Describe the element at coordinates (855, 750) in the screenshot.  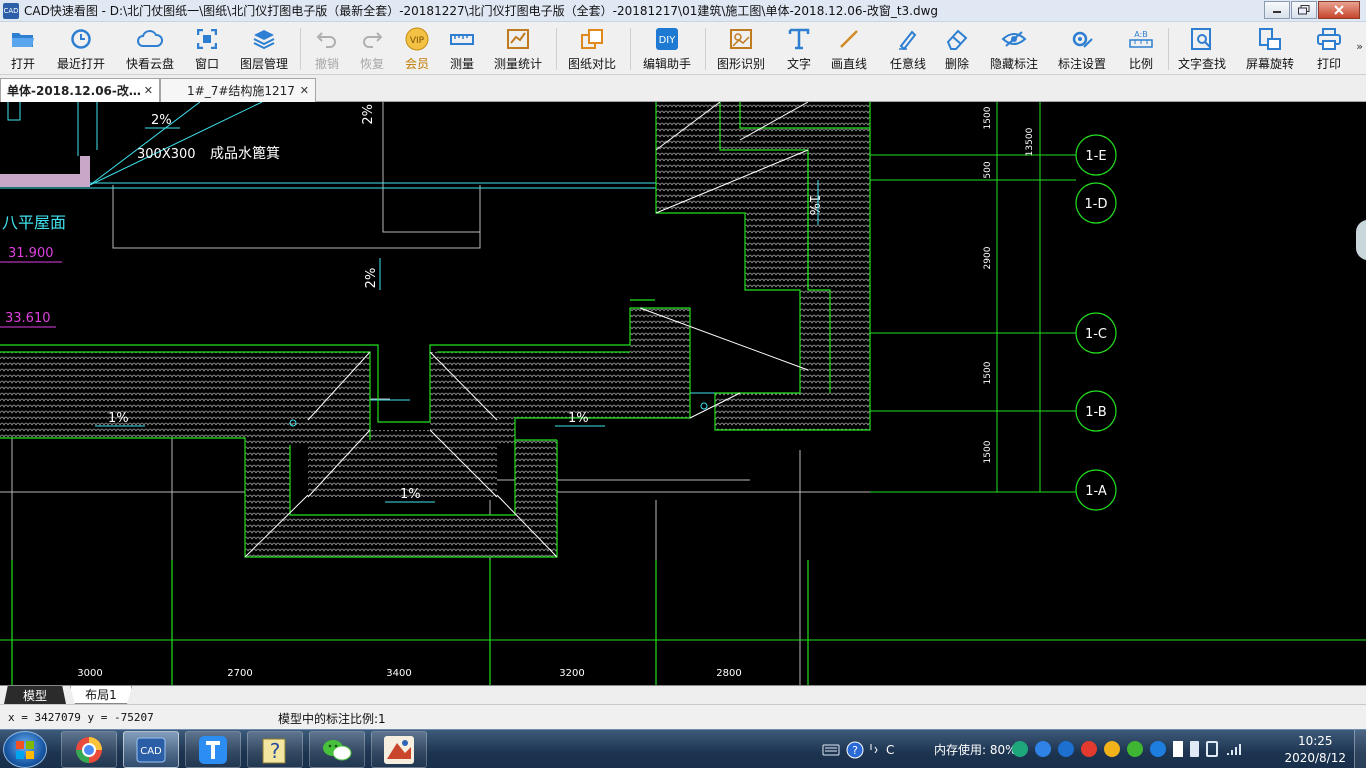
I see `help-tray-icon: ?` at that location.